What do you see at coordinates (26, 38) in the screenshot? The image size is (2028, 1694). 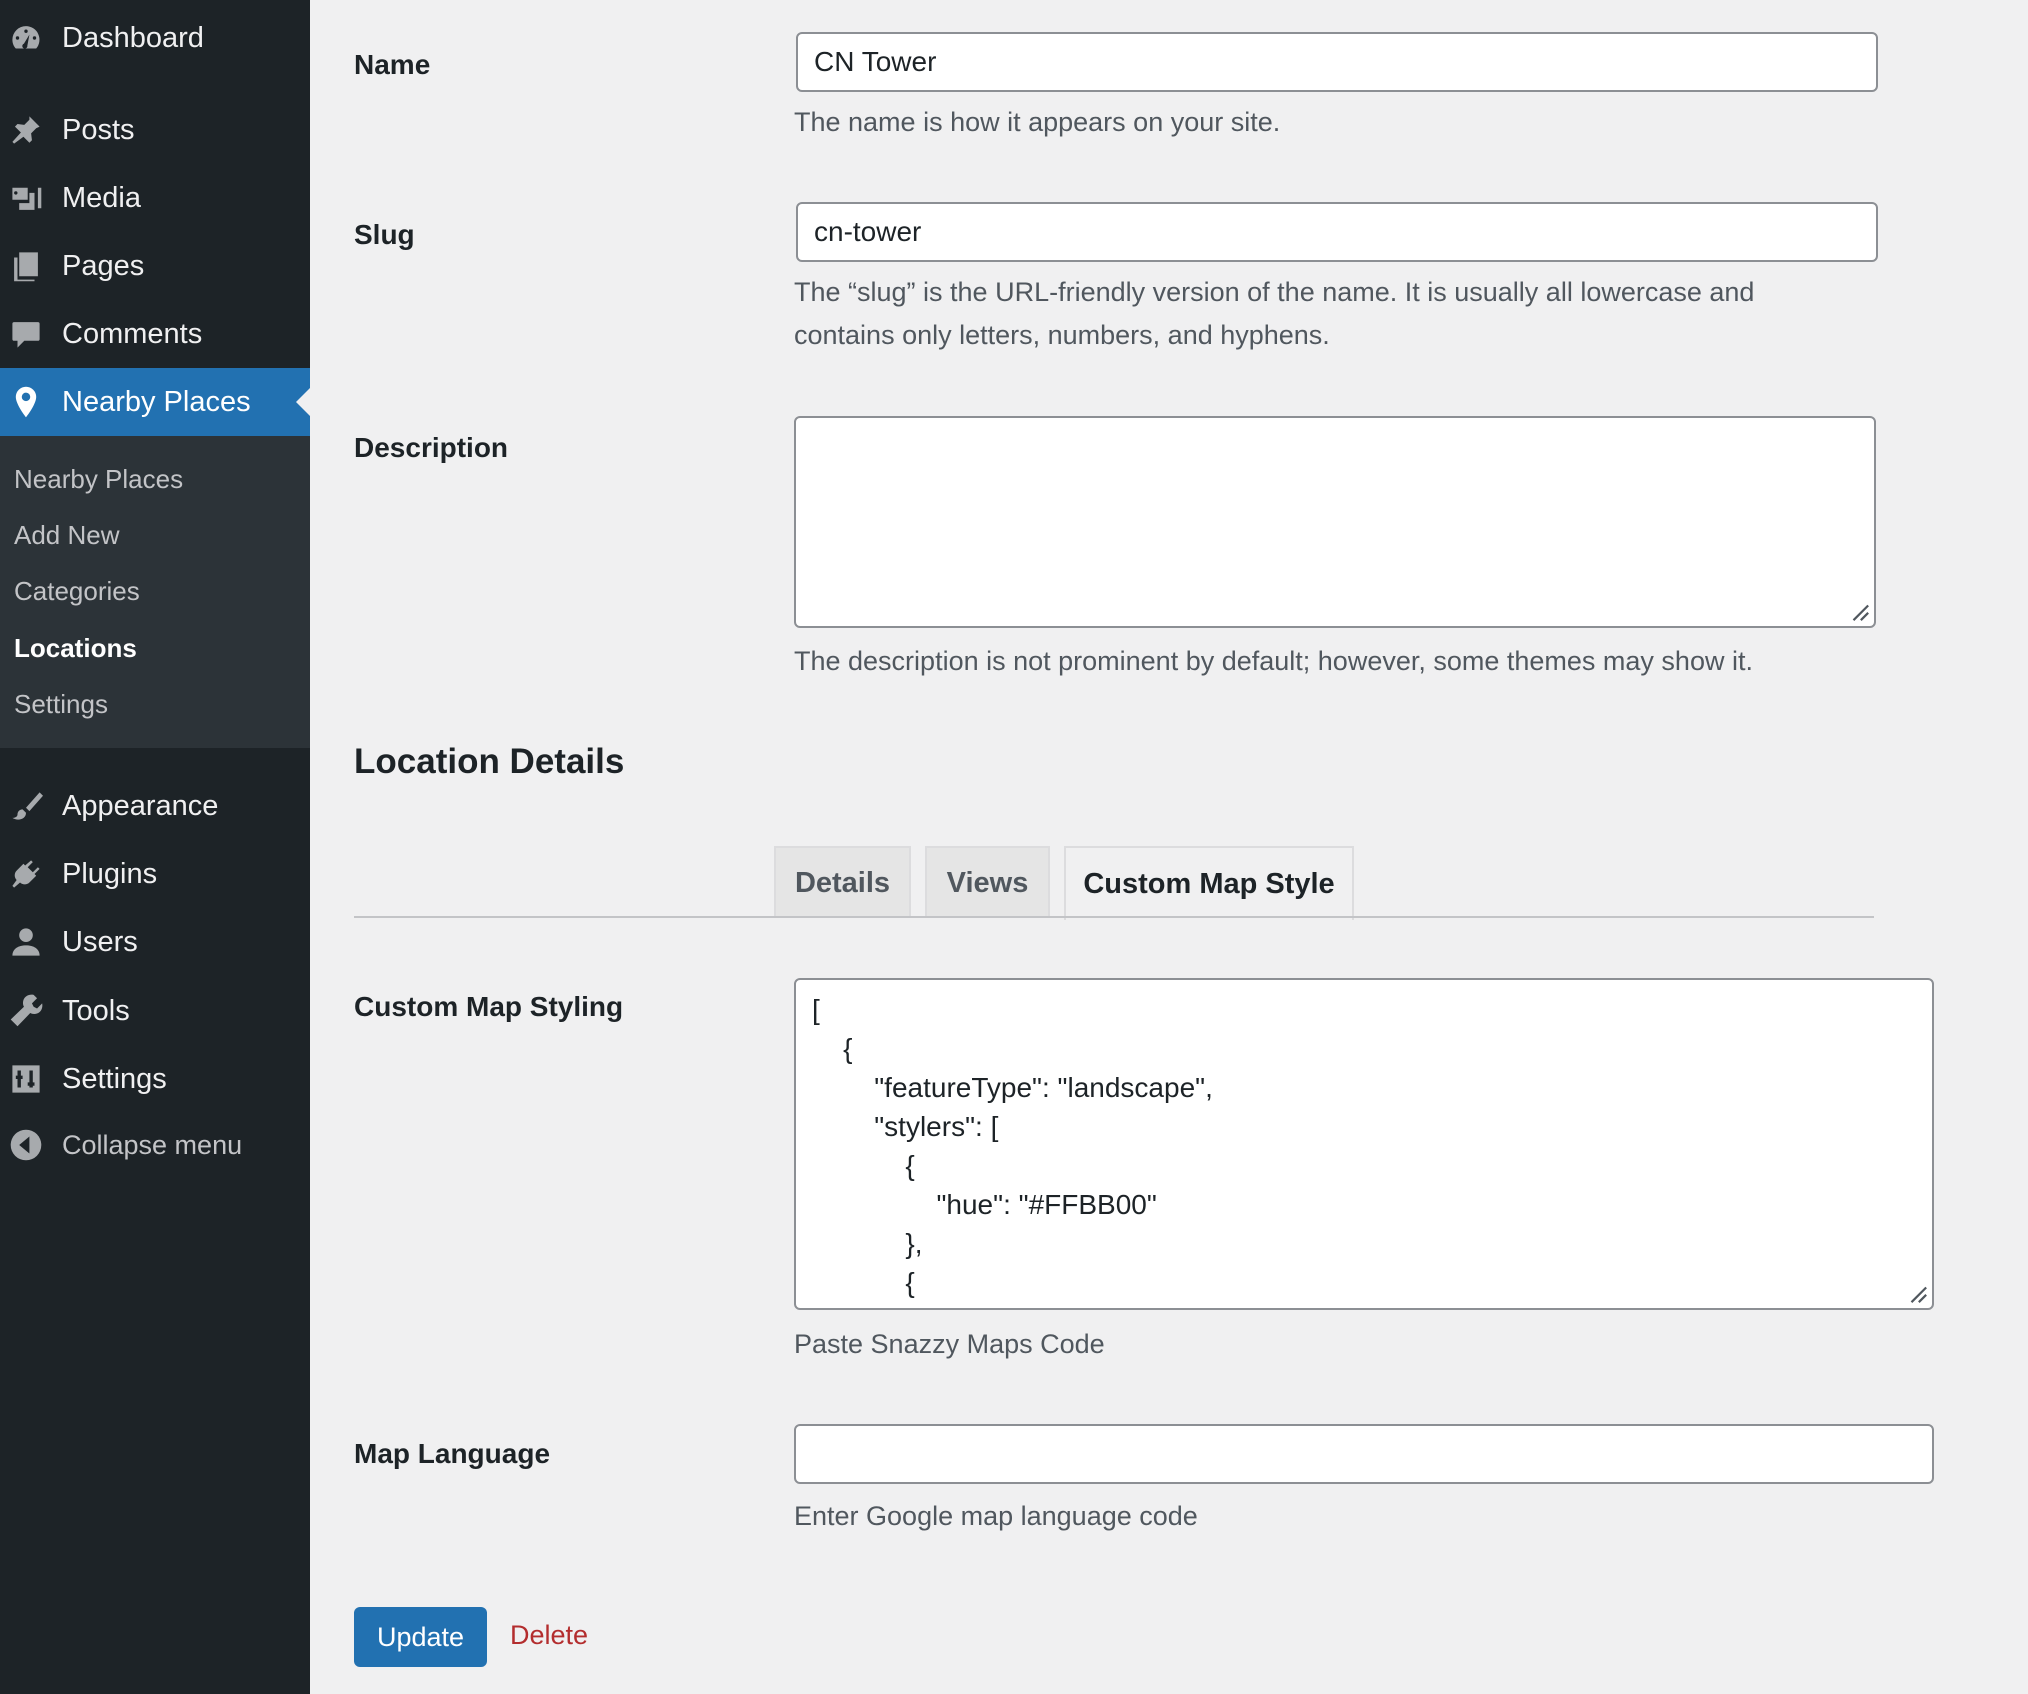 I see `dashboard-icon` at bounding box center [26, 38].